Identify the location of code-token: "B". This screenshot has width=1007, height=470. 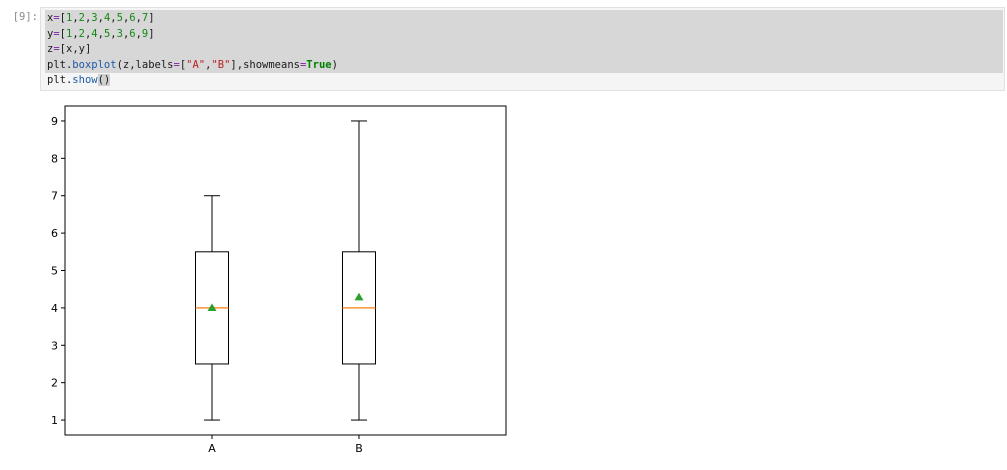
(221, 64).